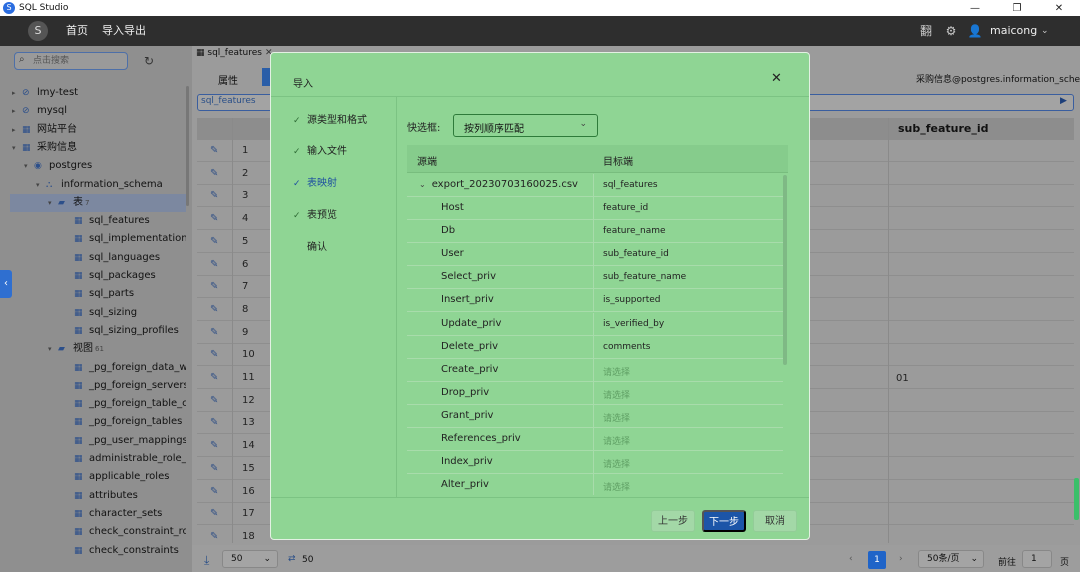 This screenshot has width=1080, height=572. I want to click on cancel-button: 取消, so click(775, 521).